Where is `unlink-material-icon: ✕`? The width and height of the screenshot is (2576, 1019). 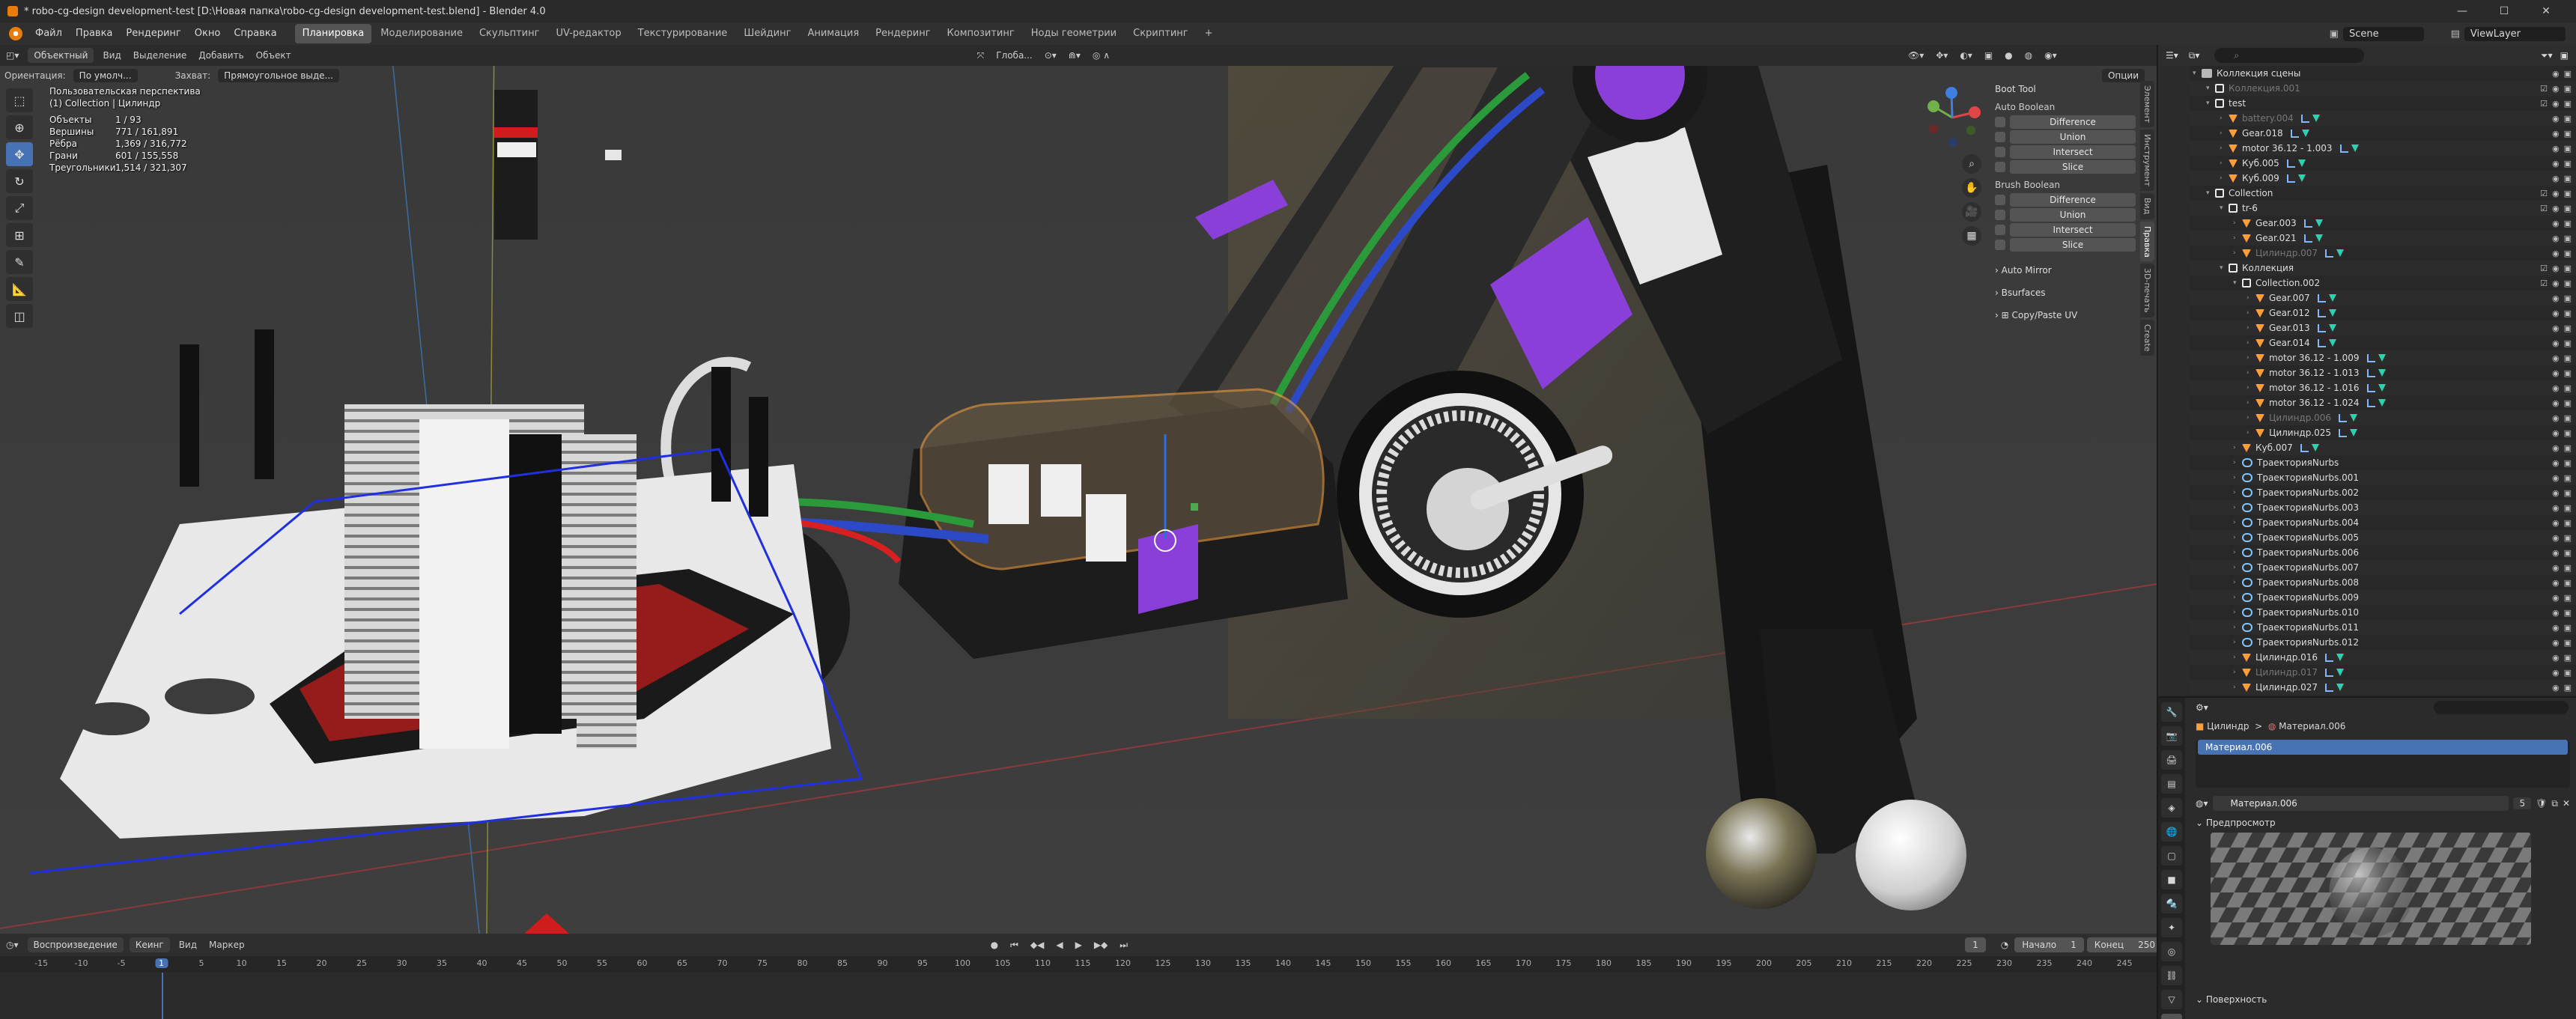 unlink-material-icon: ✕ is located at coordinates (2566, 803).